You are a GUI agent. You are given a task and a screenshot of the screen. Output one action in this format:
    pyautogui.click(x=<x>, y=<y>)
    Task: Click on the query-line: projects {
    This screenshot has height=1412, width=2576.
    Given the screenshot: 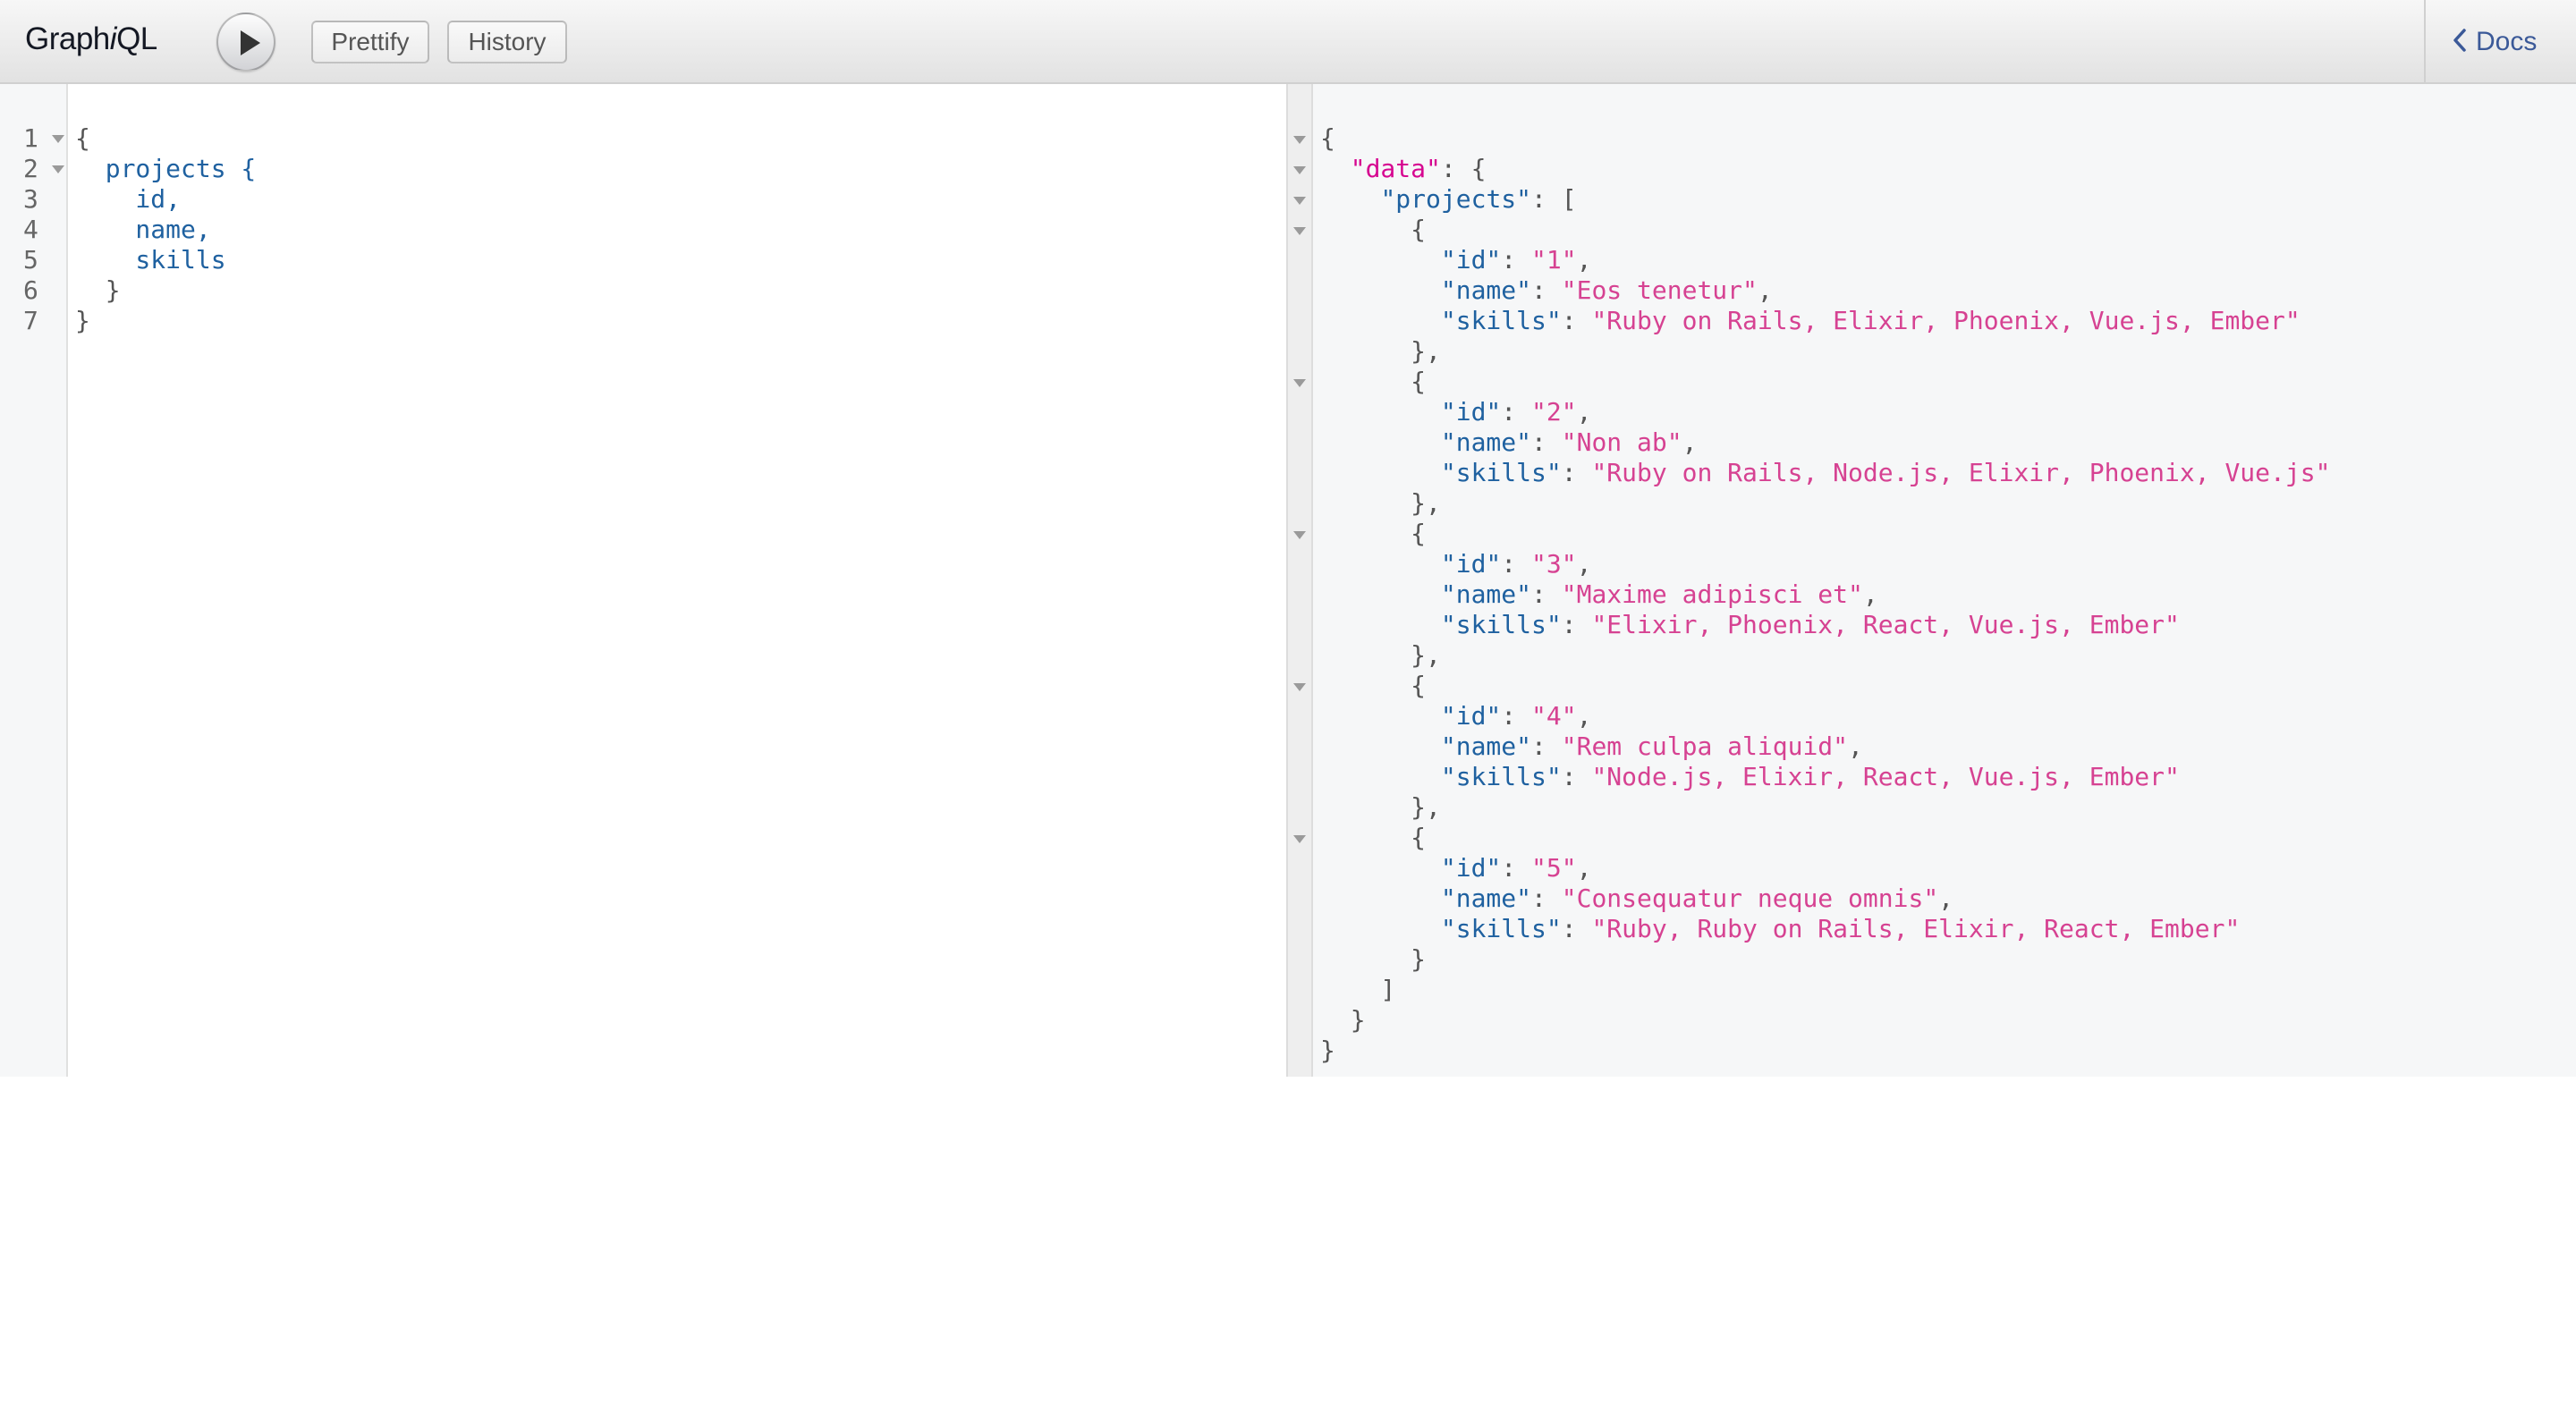 What is the action you would take?
    pyautogui.click(x=166, y=168)
    